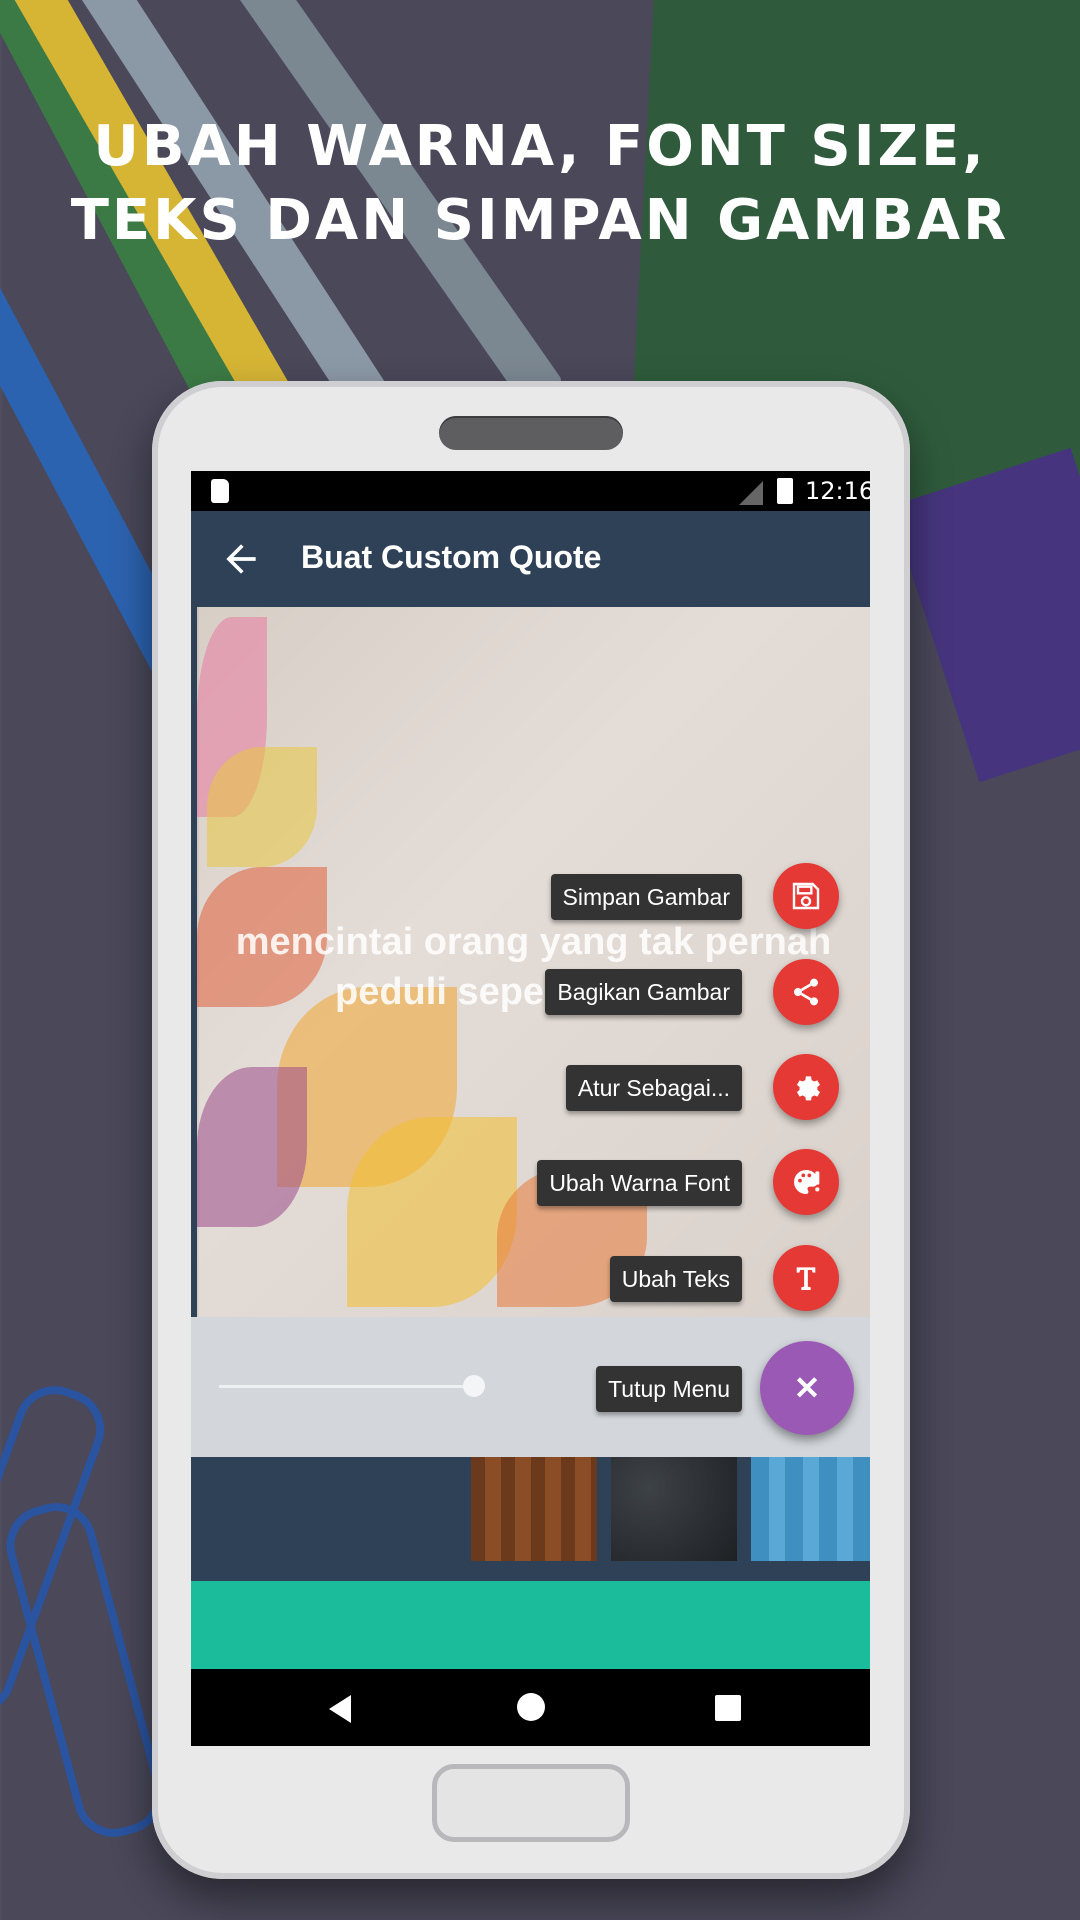 This screenshot has height=1920, width=1080. I want to click on thumbnail-autumn-wood, so click(534, 1509).